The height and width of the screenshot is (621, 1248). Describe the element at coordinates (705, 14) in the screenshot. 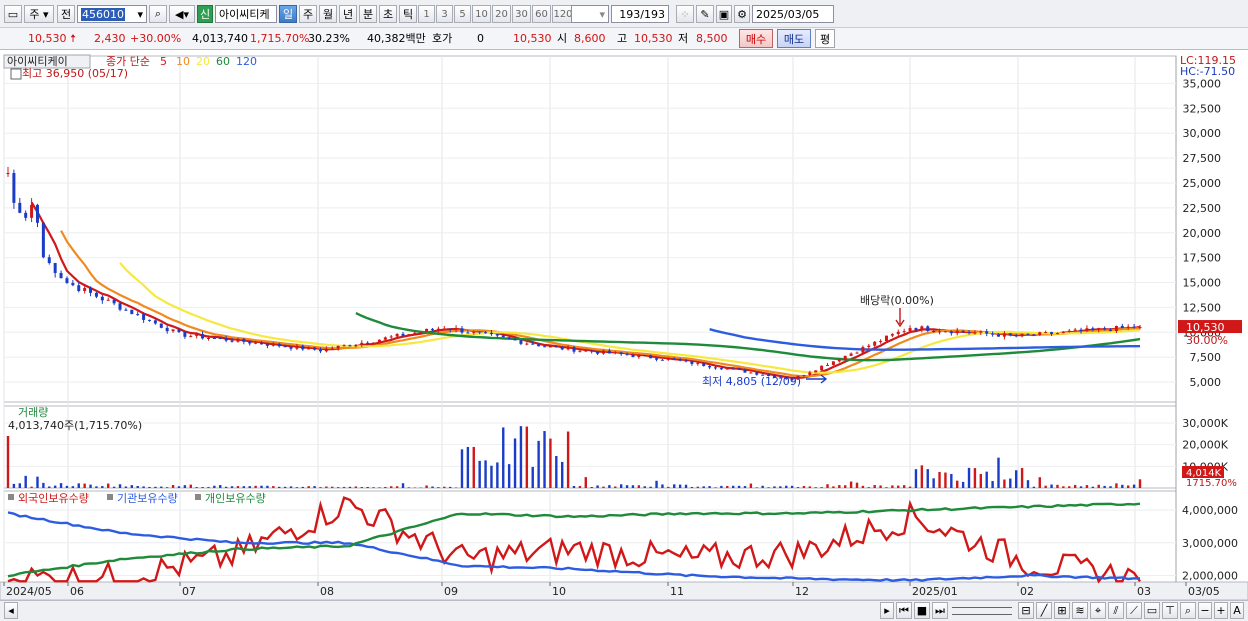

I see `draw-tool-icon: ✎` at that location.